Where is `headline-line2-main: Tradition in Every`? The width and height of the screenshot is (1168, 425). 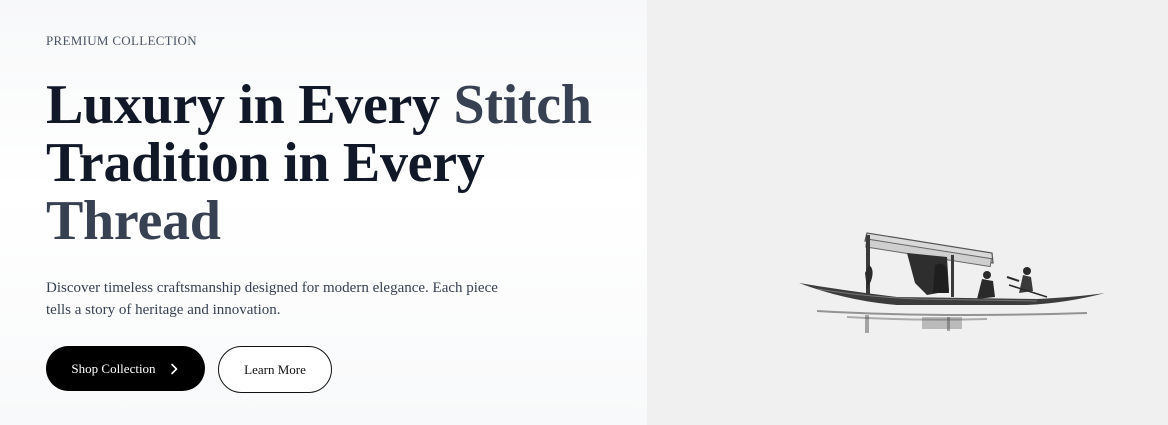
headline-line2-main: Tradition in Every is located at coordinates (265, 163).